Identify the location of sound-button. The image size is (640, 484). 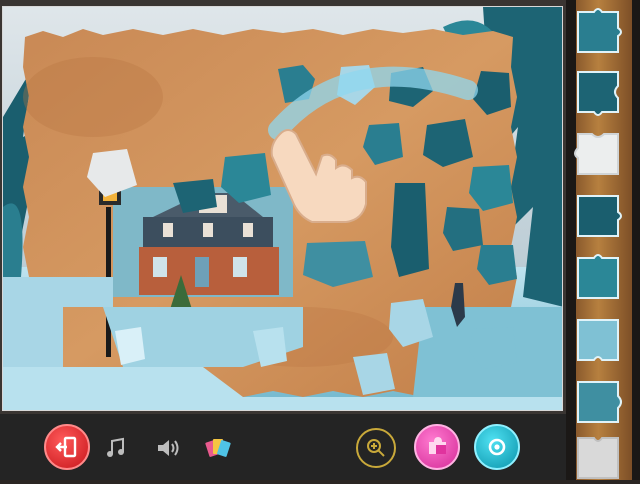
(168, 448).